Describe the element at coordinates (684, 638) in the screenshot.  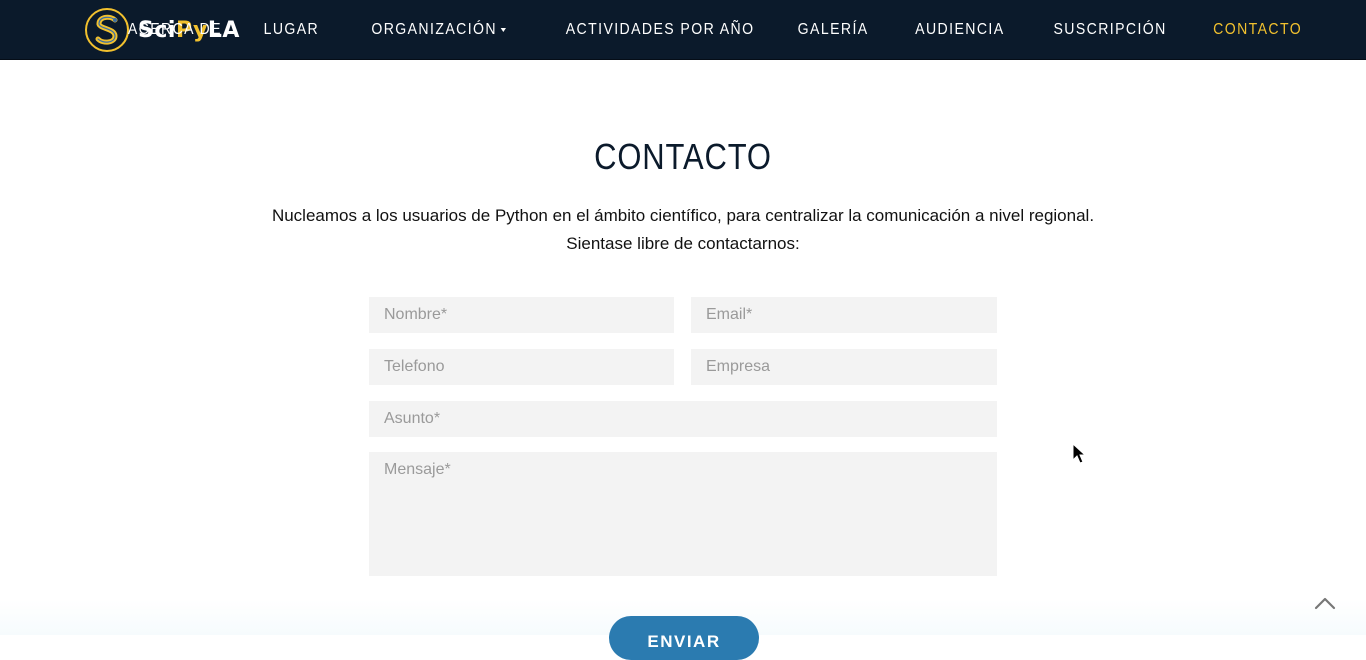
I see `send-button: ENVIAR` at that location.